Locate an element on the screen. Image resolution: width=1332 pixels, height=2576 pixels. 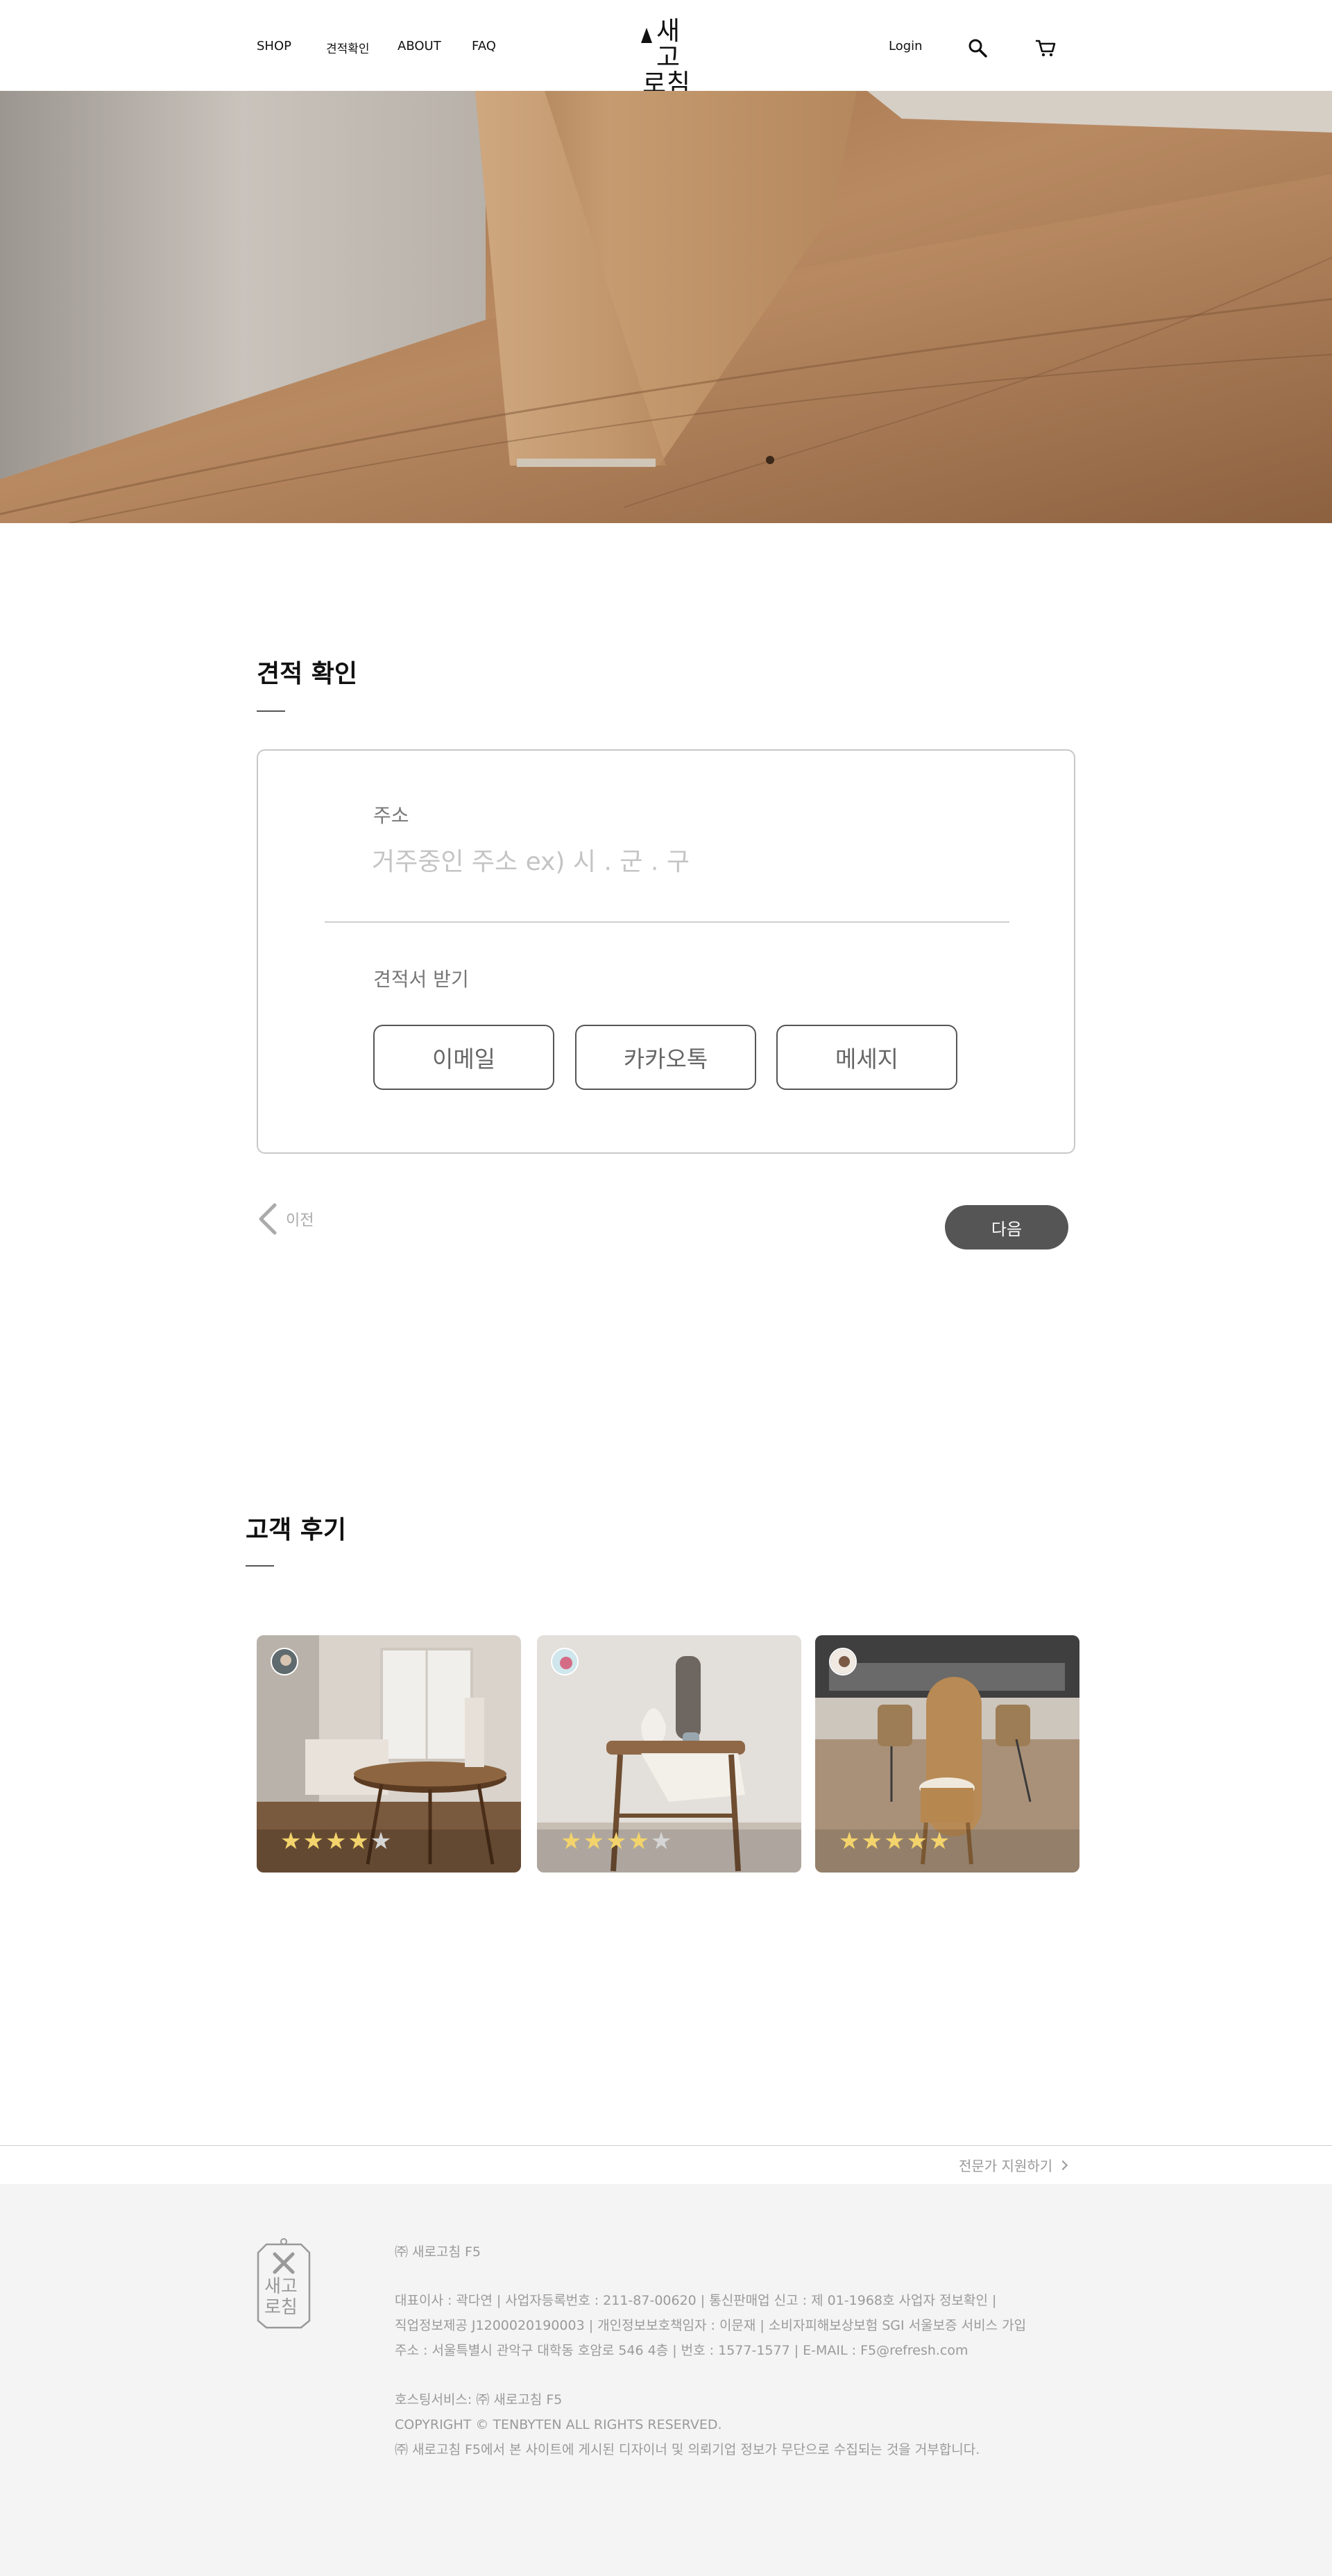
footer-logo-line1: 새고 is located at coordinates (281, 2286).